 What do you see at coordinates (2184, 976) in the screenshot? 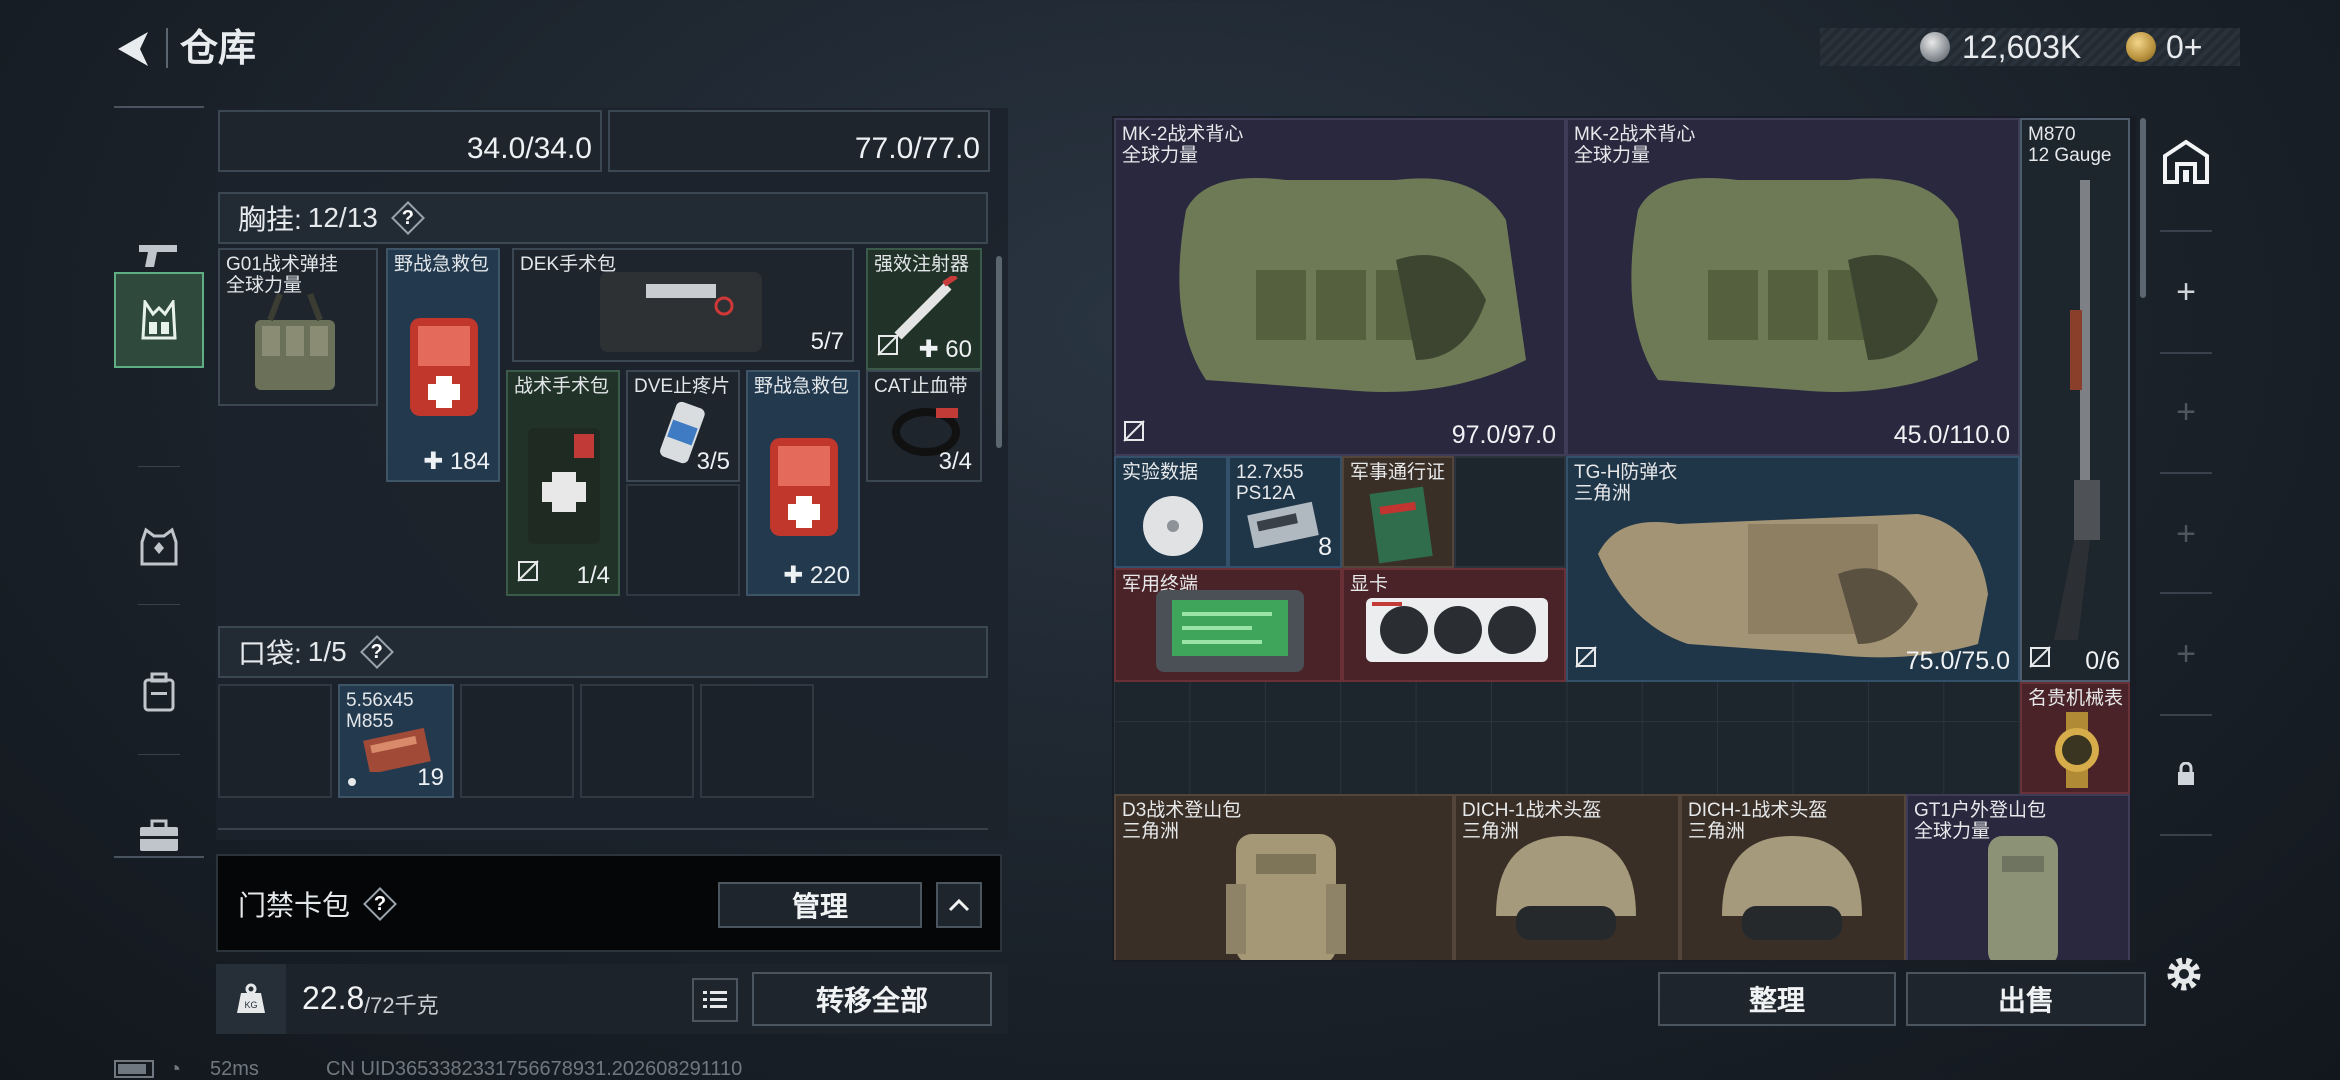
I see `settings-button` at bounding box center [2184, 976].